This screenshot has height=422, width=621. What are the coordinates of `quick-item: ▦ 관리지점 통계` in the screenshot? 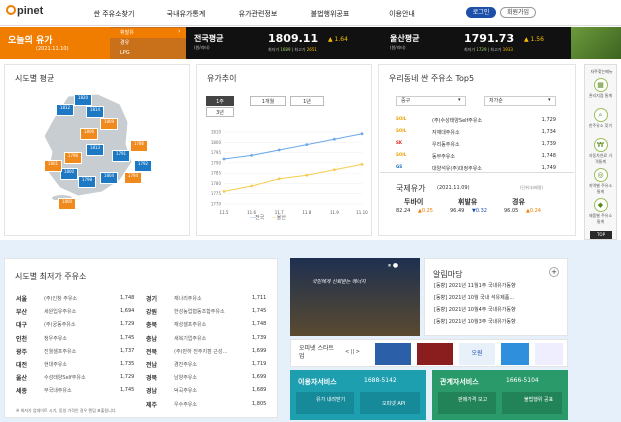 It's located at (600, 88).